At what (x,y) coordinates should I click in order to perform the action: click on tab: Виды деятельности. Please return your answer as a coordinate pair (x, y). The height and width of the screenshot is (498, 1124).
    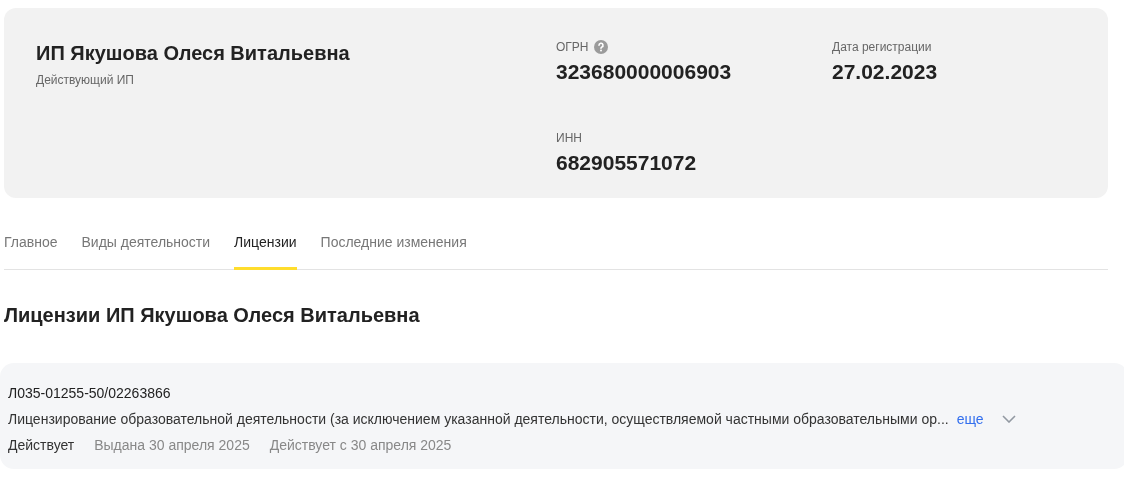
    Looking at the image, I should click on (146, 249).